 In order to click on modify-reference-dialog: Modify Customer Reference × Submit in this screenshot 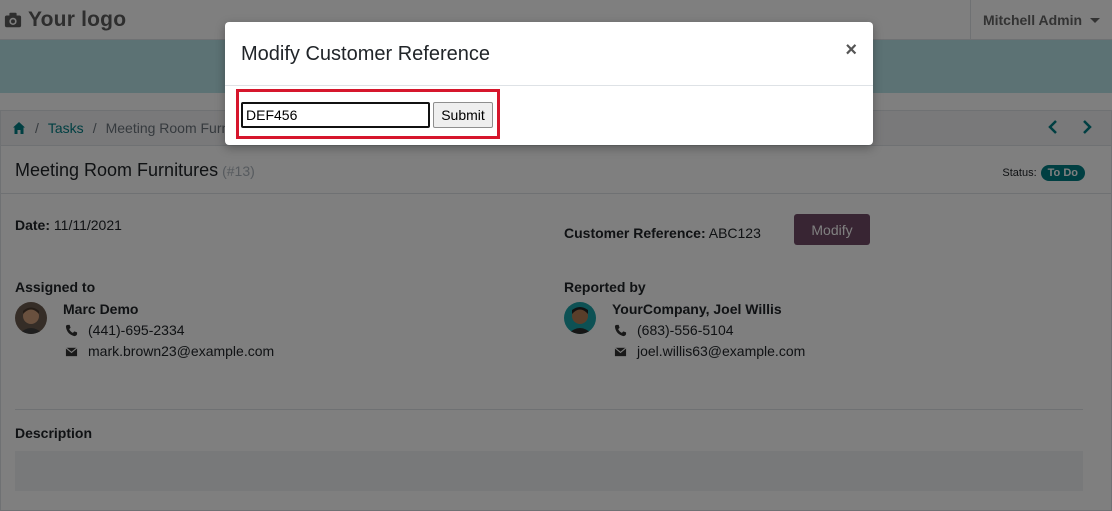, I will do `click(549, 83)`.